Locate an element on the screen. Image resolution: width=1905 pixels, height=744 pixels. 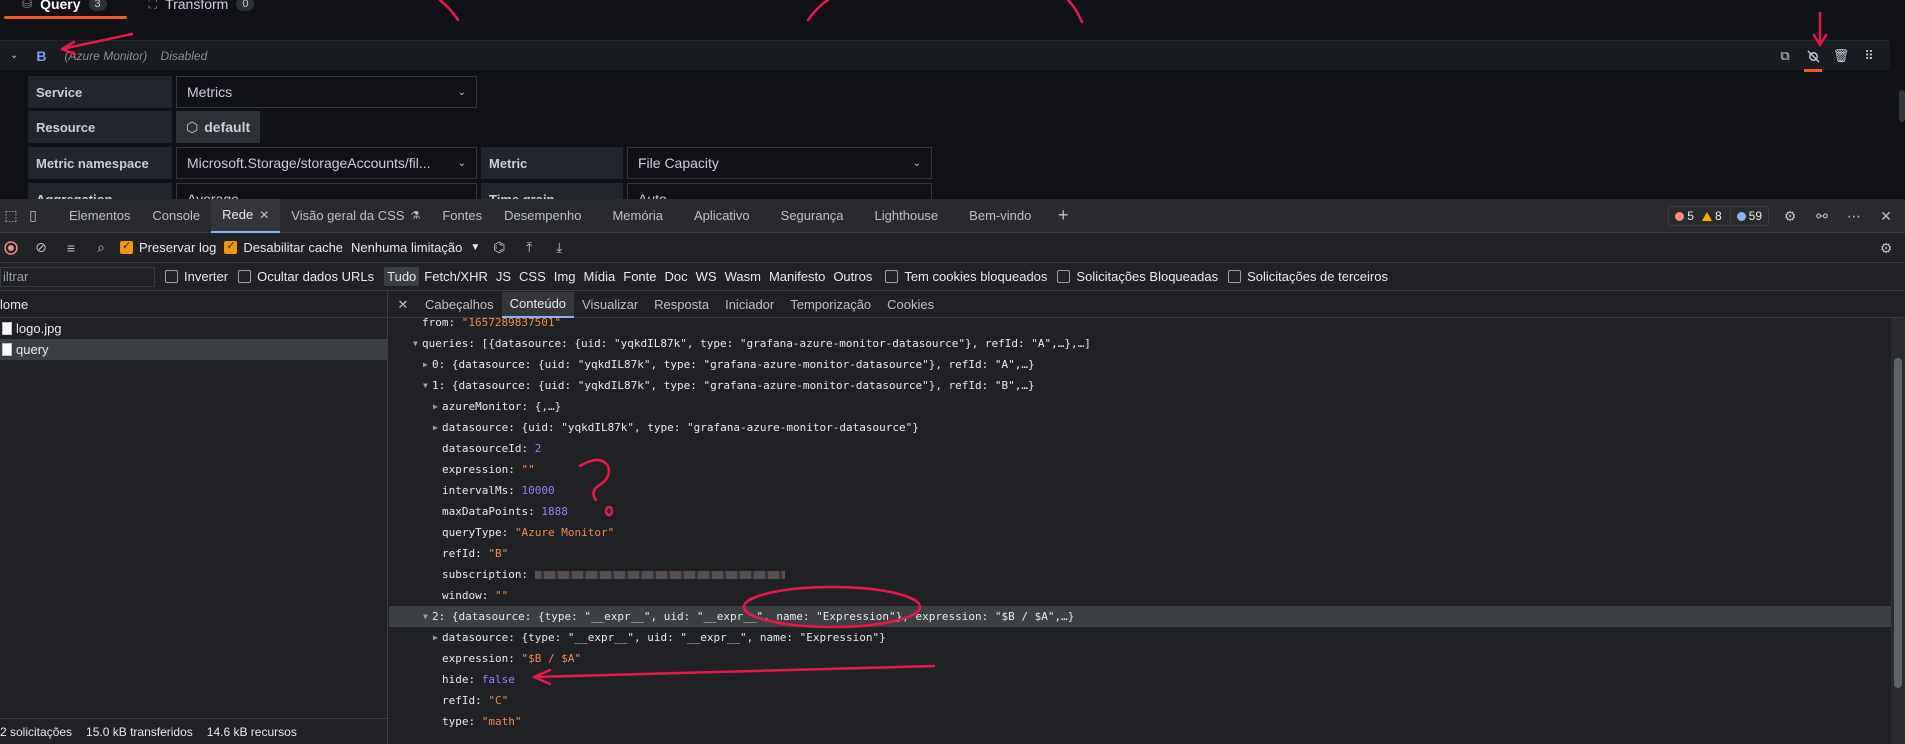
request-list-header: lome is located at coordinates (193, 305).